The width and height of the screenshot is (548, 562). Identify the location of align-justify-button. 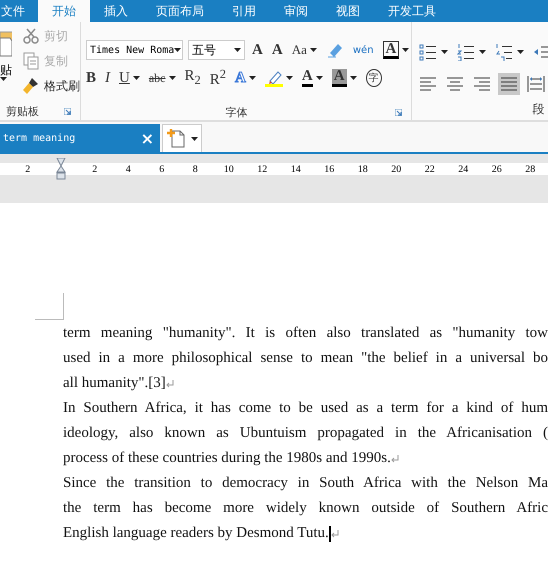
(509, 84).